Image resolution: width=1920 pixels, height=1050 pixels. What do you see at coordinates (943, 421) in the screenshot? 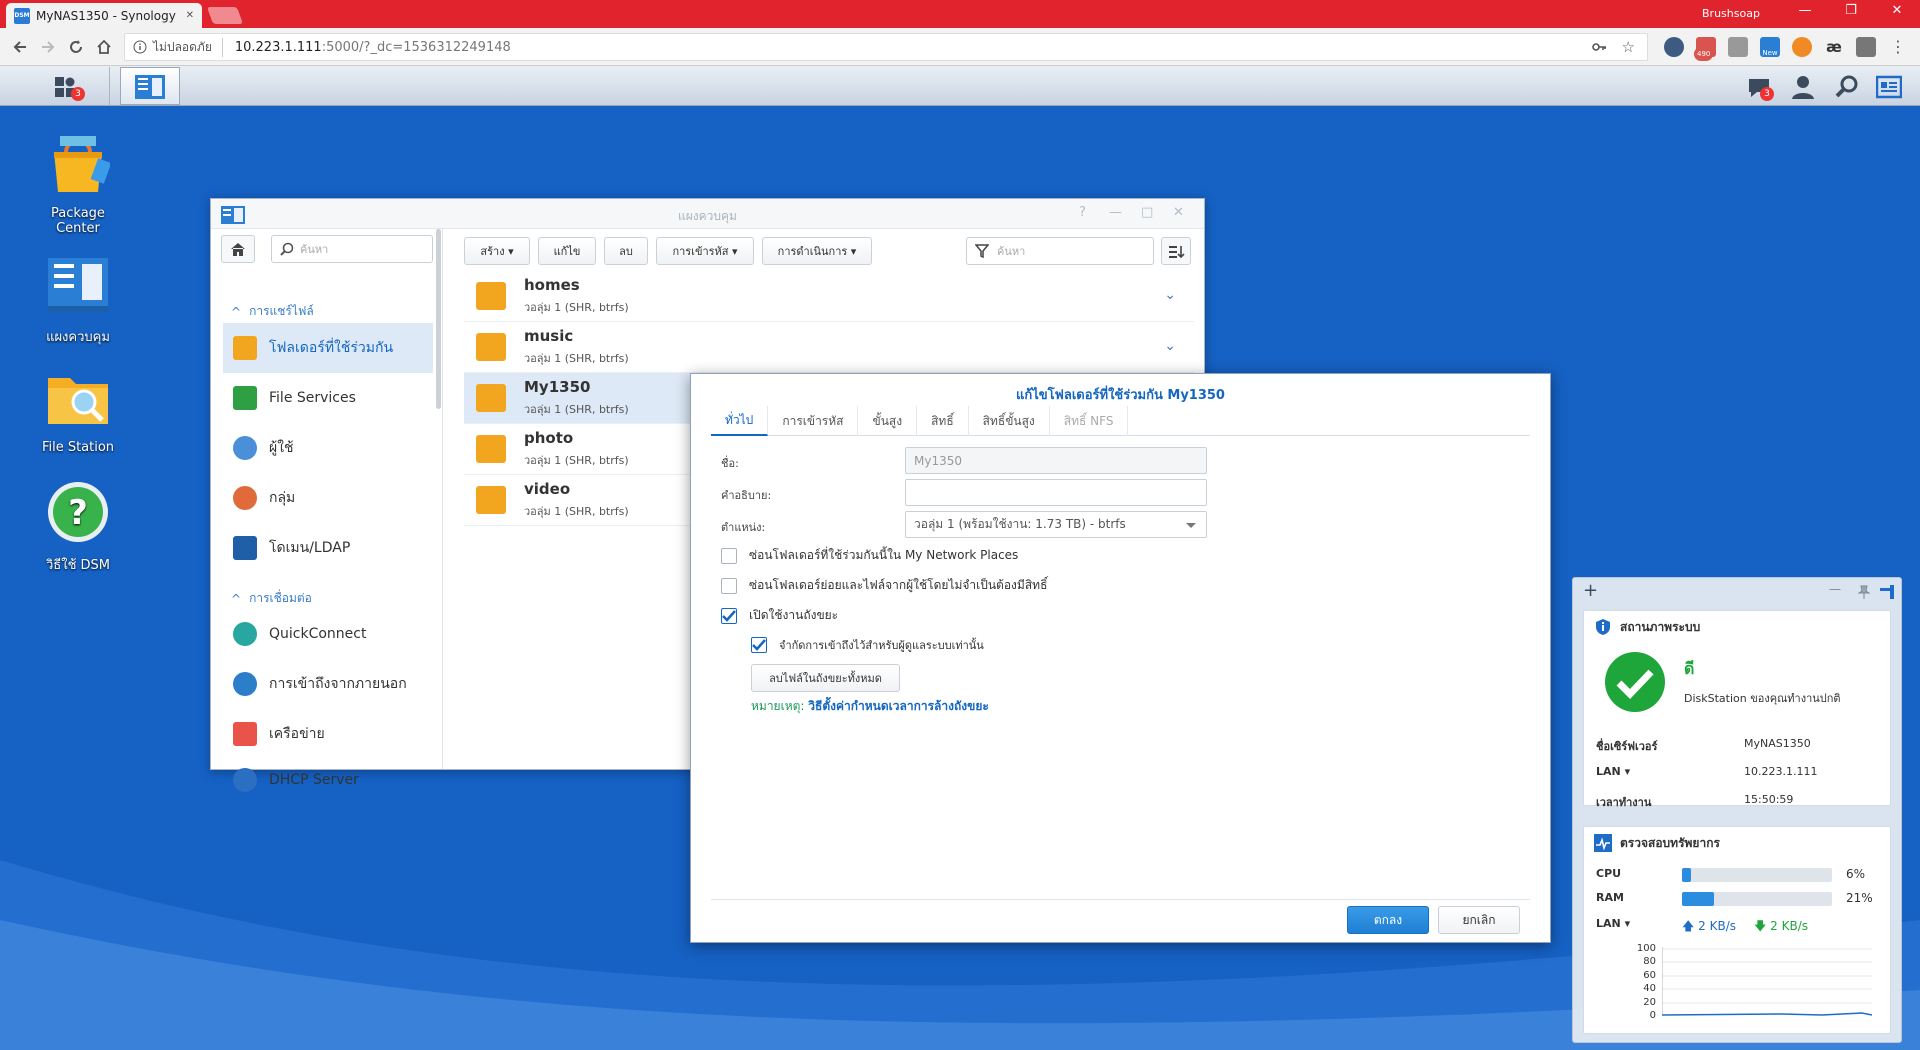
I see `tab-permissions: สิทธิ์` at bounding box center [943, 421].